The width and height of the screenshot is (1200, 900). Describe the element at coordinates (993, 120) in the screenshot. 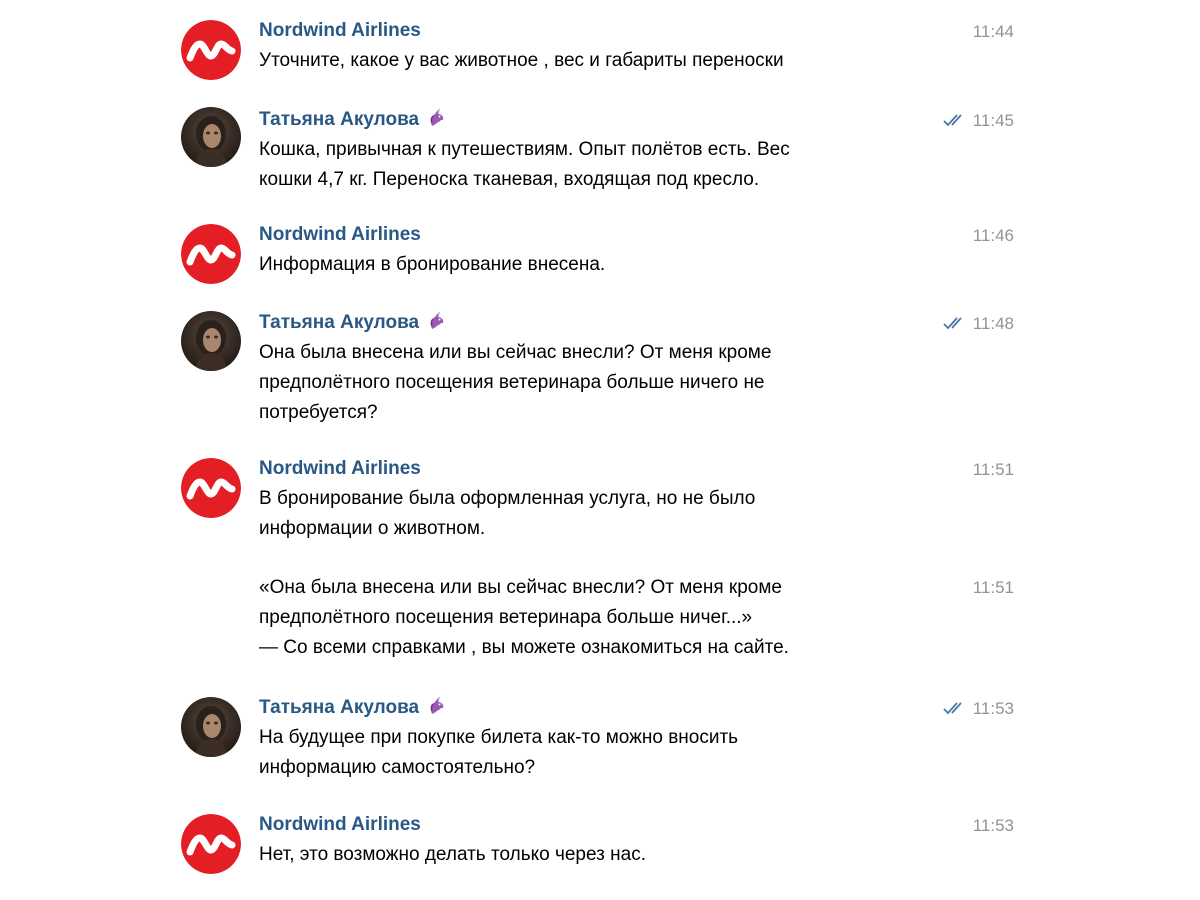

I see `timestamp-text: 11:45` at that location.